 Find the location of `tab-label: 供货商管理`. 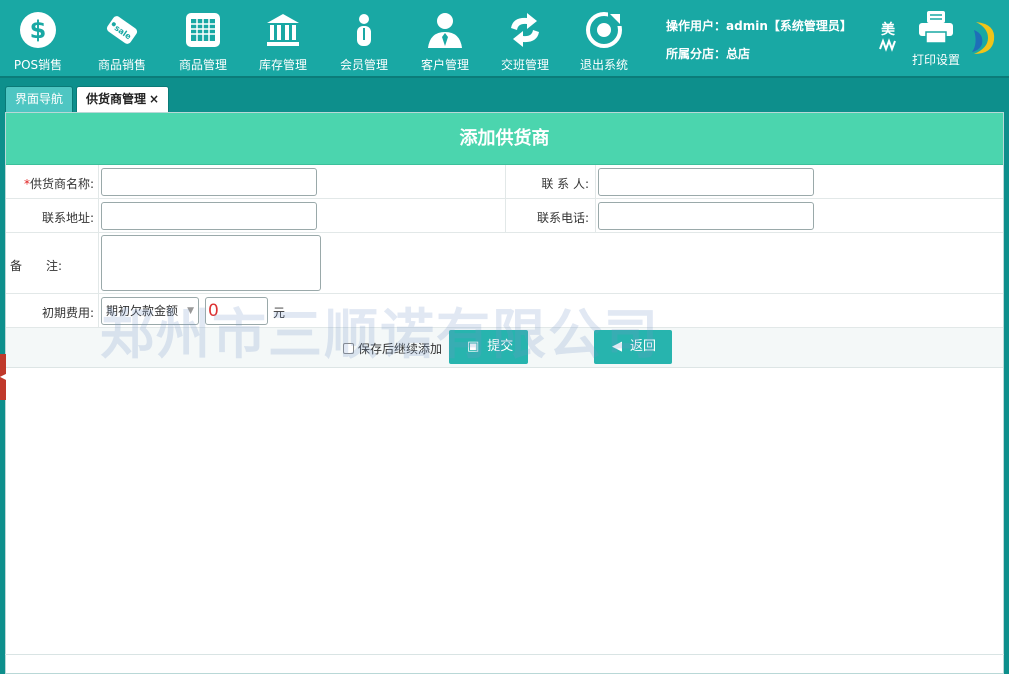

tab-label: 供货商管理 is located at coordinates (116, 99).